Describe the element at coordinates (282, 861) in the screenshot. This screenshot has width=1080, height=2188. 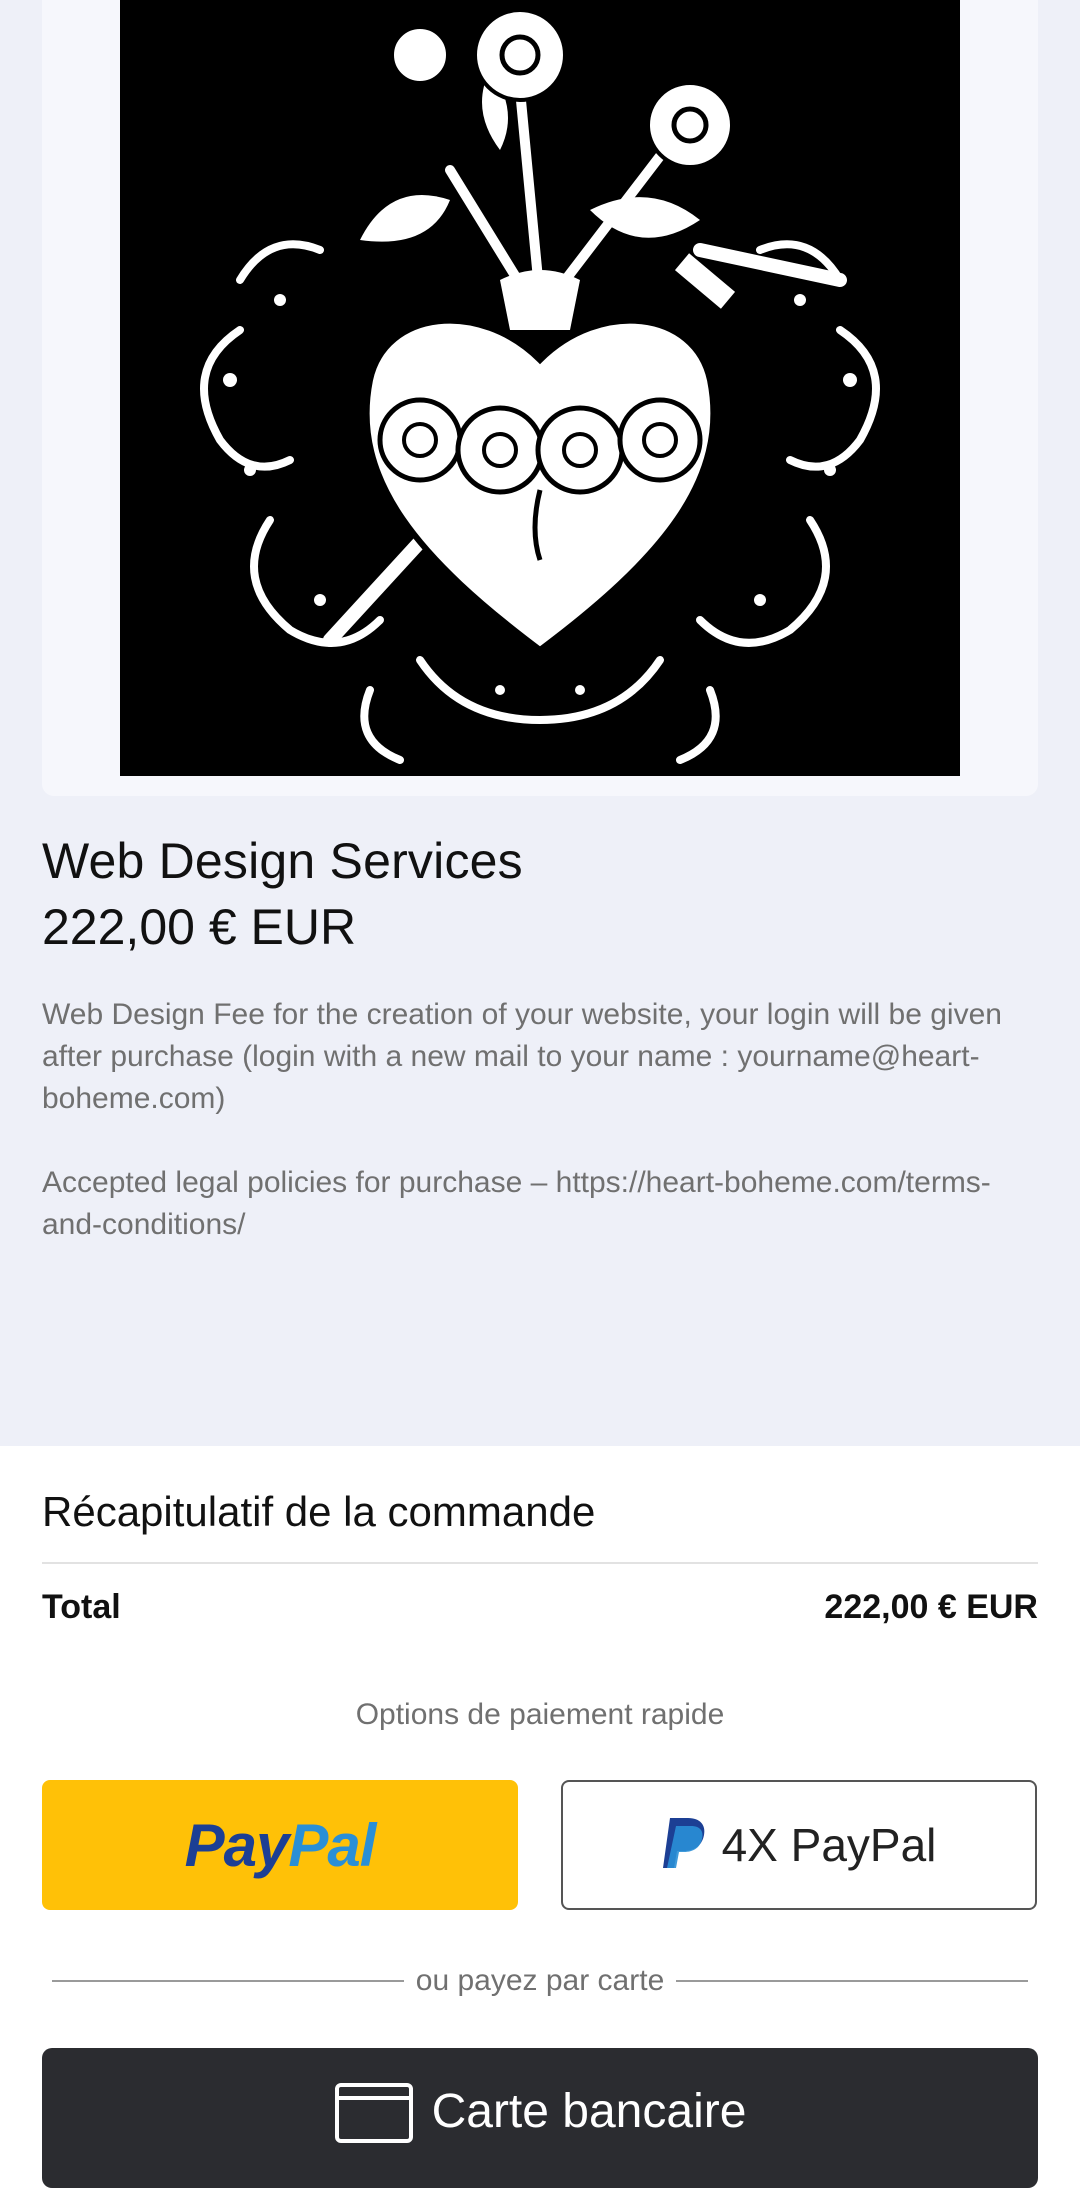
I see `product-title: Web Design Services` at that location.